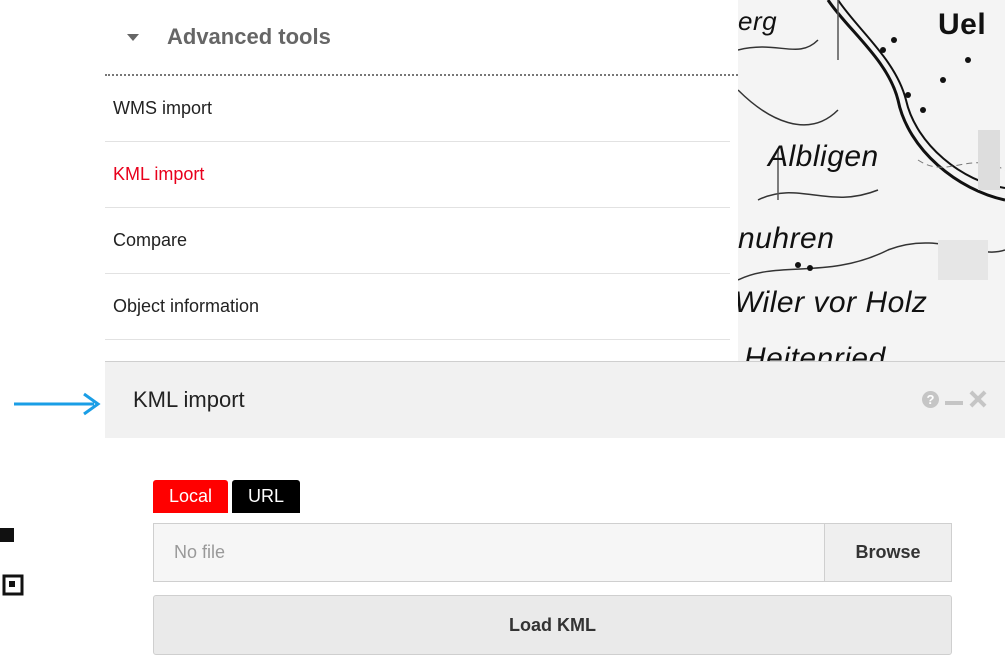  Describe the element at coordinates (12, 565) in the screenshot. I see `map-fragment` at that location.